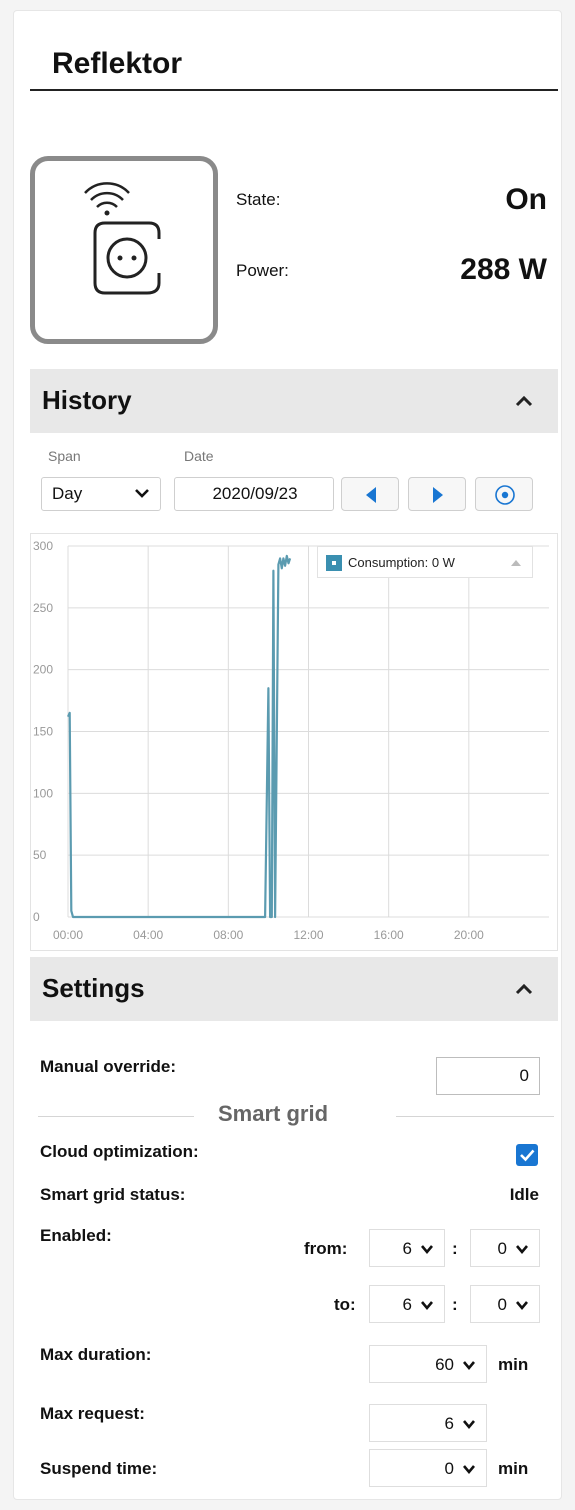  I want to click on legend-label: Consumption: 0 W, so click(401, 562).